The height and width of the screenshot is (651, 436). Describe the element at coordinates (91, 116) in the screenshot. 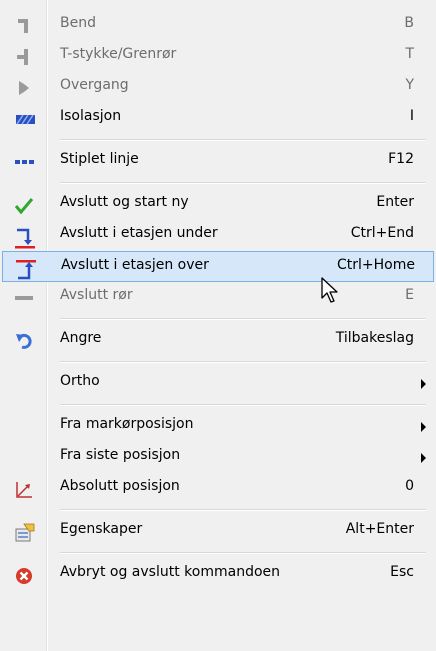

I see `menu-item-label: Isolasjon` at that location.